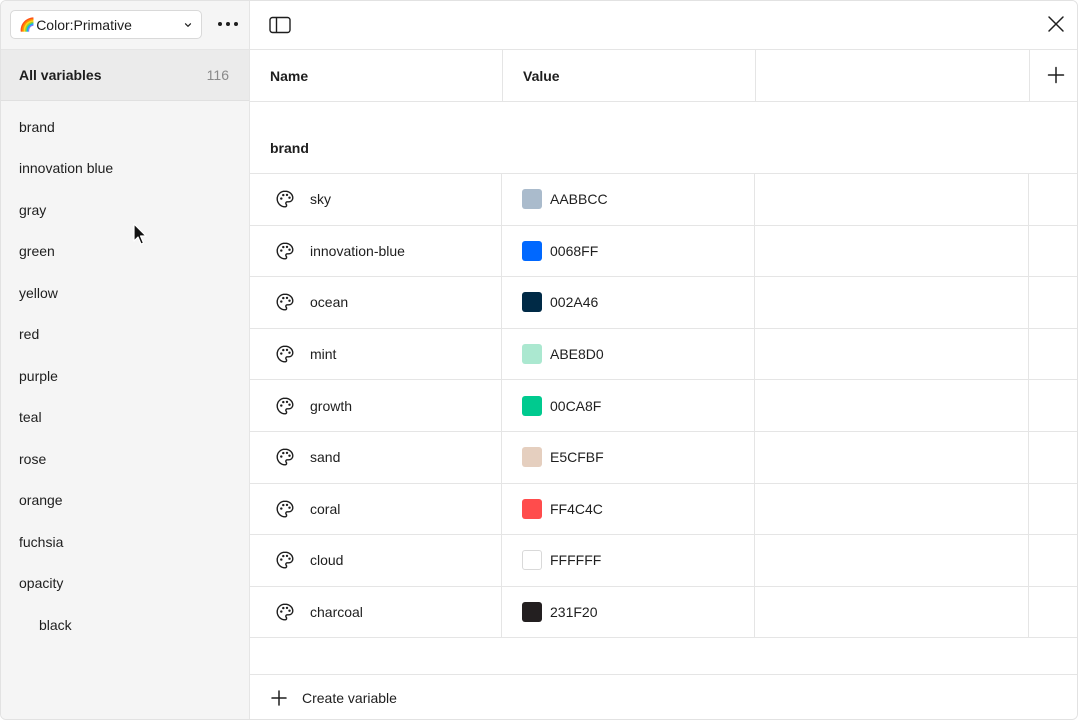 The image size is (1078, 720). Describe the element at coordinates (1056, 24) in the screenshot. I see `close-icon` at that location.